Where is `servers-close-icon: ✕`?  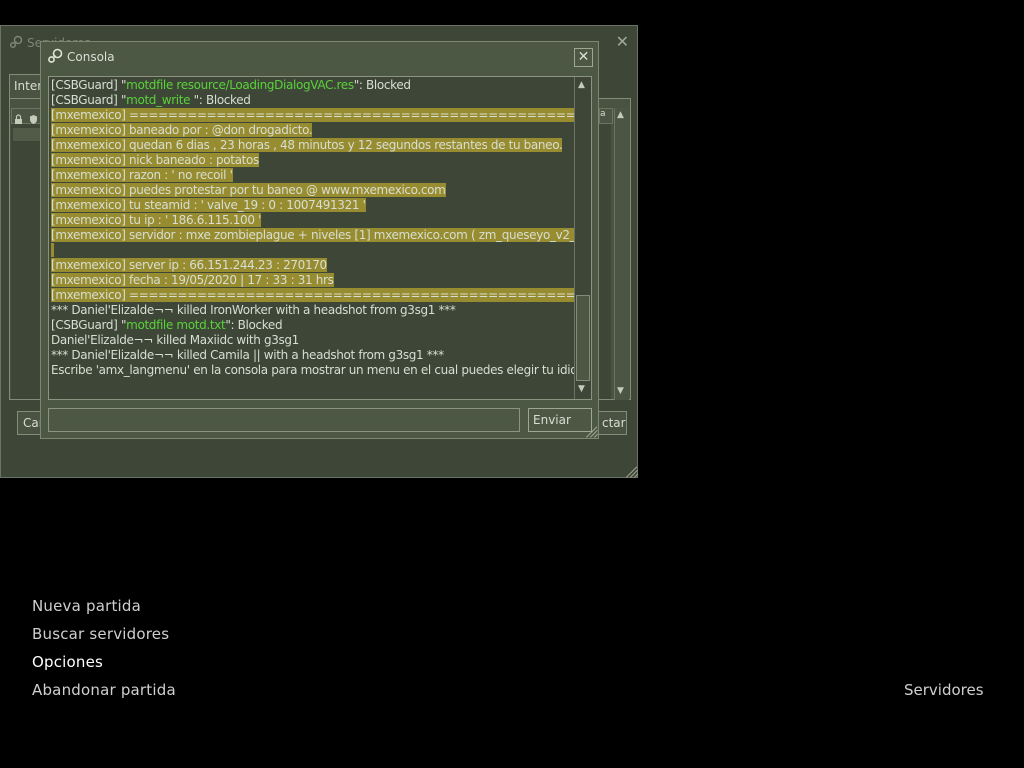
servers-close-icon: ✕ is located at coordinates (622, 41).